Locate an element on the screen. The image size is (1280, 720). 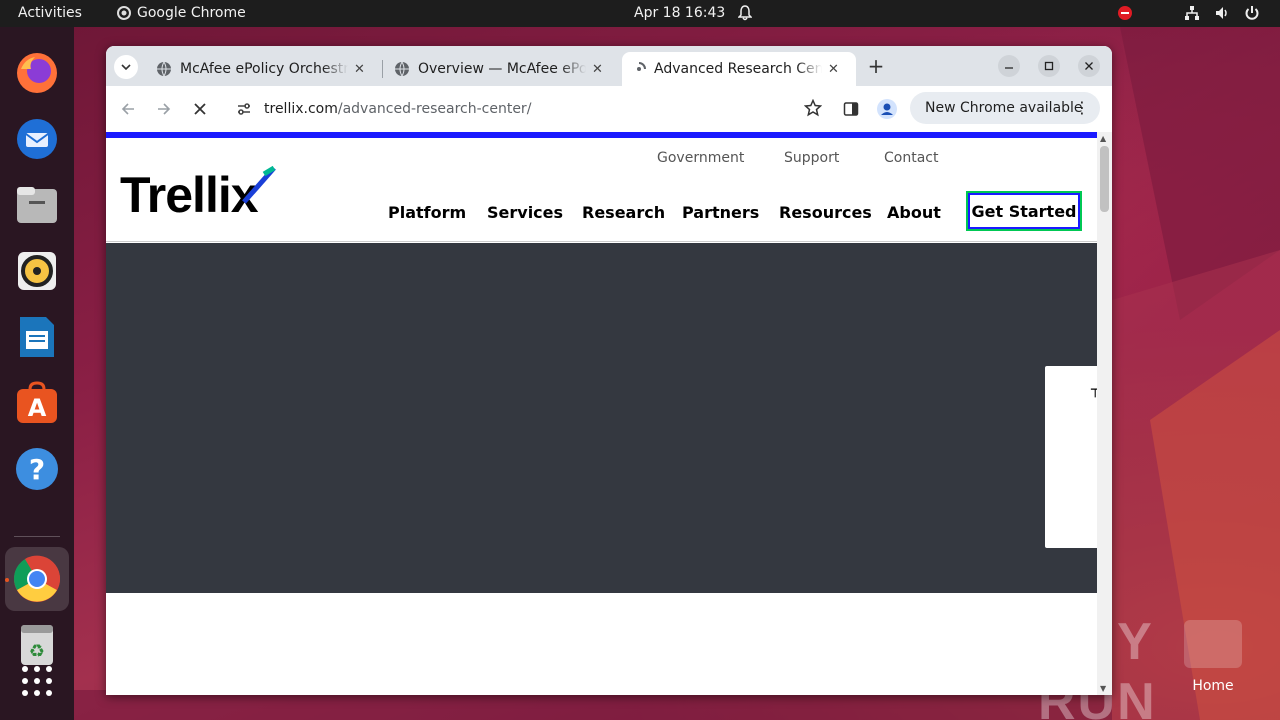
app-menu: Google Chrome is located at coordinates (181, 13).